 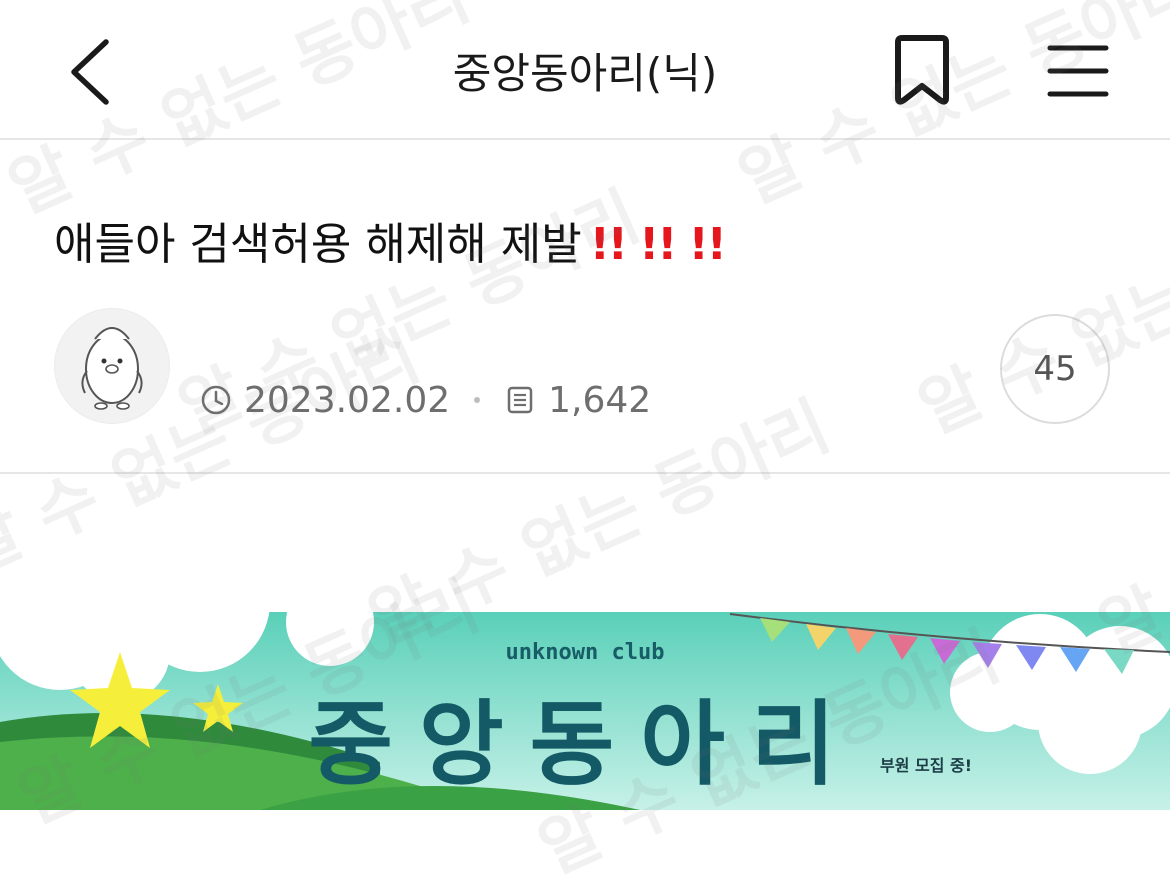 I want to click on document-icon, so click(x=520, y=400).